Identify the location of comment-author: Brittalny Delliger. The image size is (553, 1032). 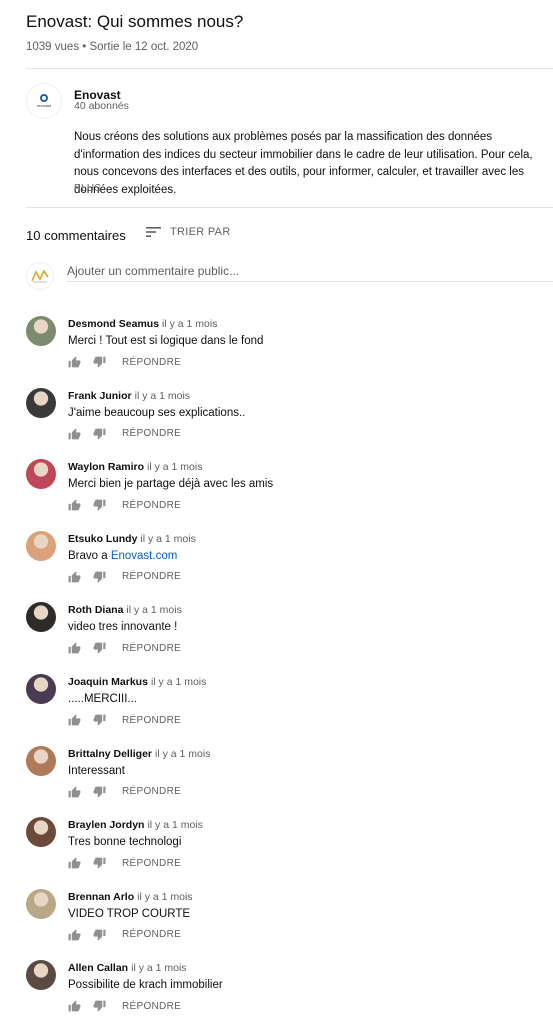
(110, 754).